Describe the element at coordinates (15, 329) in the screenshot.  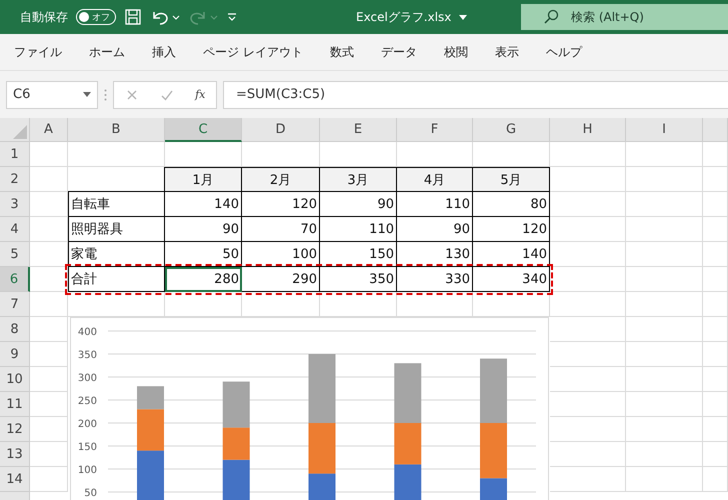
I see `row-header: 8` at that location.